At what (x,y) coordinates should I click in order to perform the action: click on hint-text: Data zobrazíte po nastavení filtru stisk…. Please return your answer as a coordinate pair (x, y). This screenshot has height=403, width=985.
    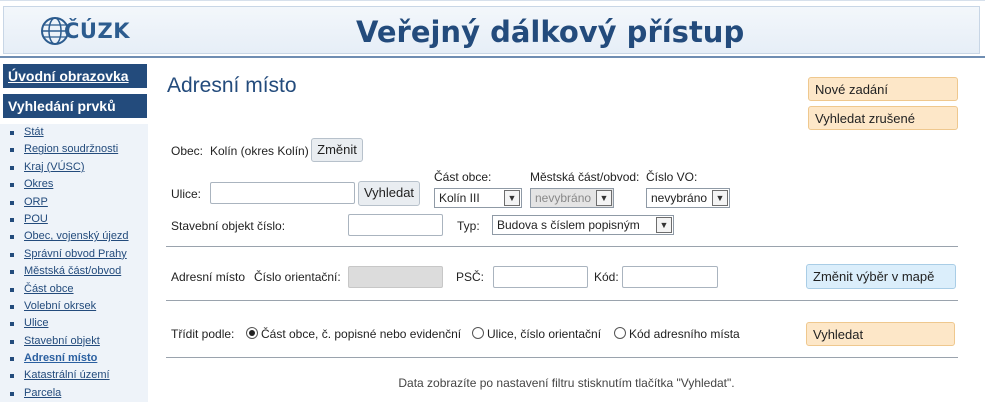
    Looking at the image, I should click on (566, 383).